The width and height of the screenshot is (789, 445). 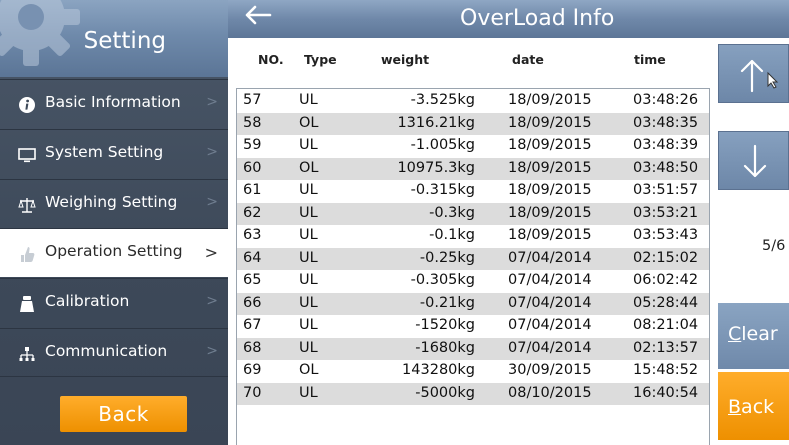 What do you see at coordinates (666, 280) in the screenshot?
I see `cell-time: 06:02:42` at bounding box center [666, 280].